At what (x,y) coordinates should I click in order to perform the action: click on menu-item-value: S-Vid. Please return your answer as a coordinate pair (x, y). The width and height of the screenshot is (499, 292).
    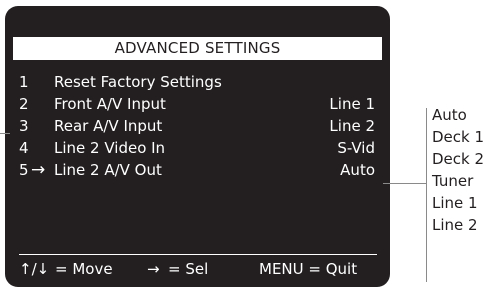
    Looking at the image, I should click on (356, 148).